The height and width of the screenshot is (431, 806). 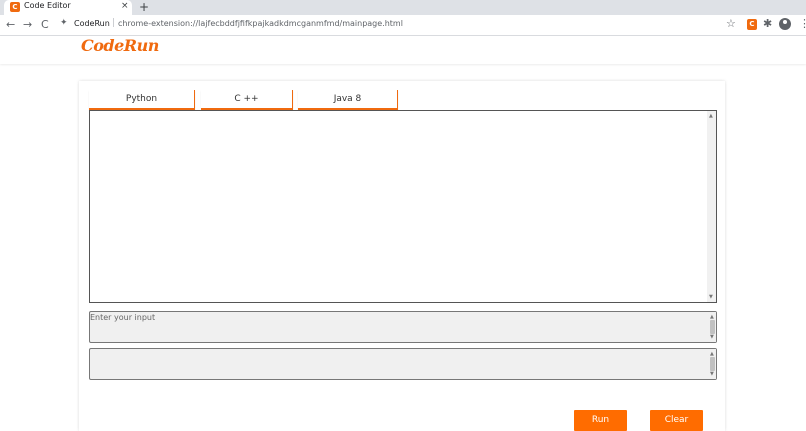 I want to click on clear-button: Clear, so click(x=676, y=420).